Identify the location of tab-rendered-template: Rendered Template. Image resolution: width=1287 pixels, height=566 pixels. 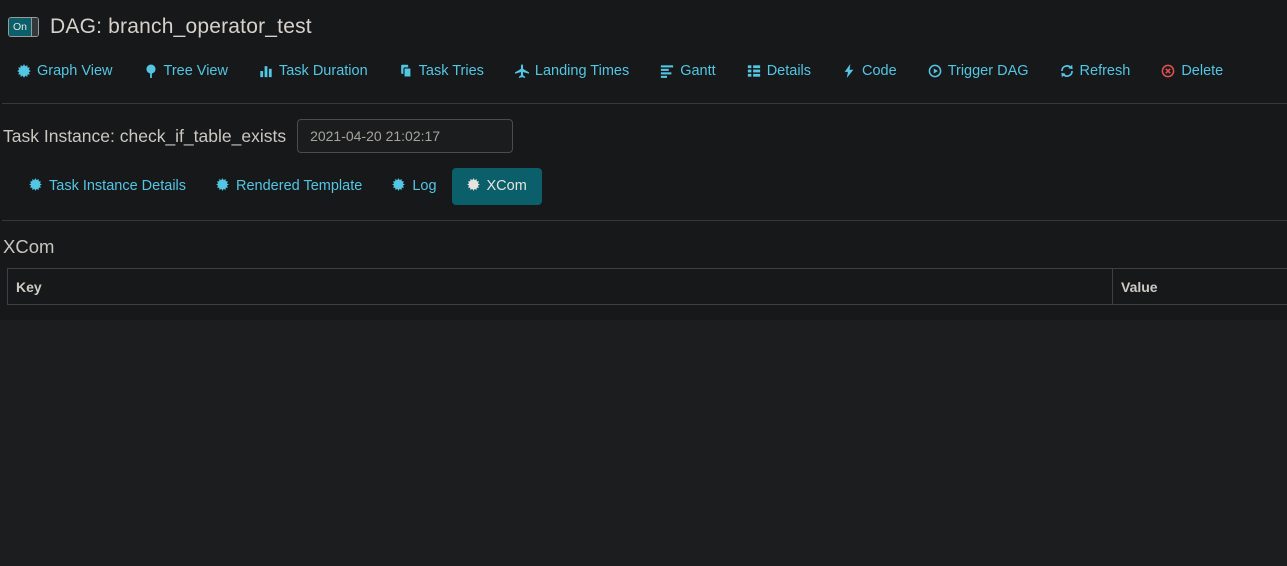
(289, 186).